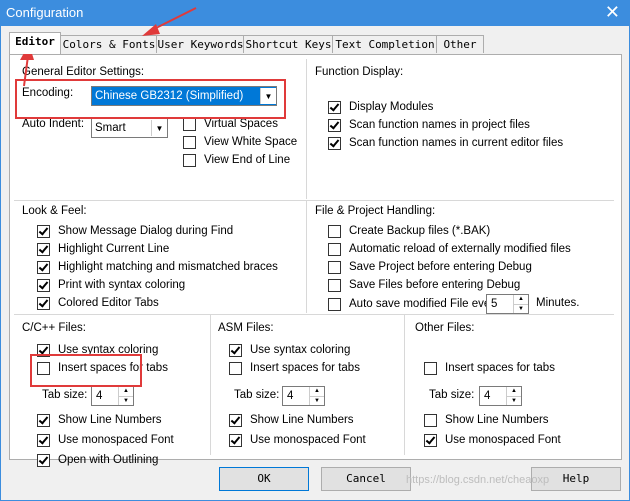  Describe the element at coordinates (303, 396) in the screenshot. I see `asm-tab-size-spinner: 4 ▲ ▼` at that location.